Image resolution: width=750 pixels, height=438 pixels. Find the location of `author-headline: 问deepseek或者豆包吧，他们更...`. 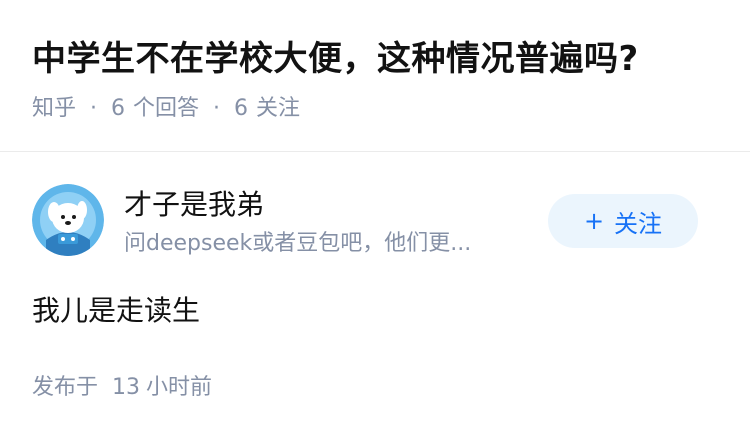

author-headline: 问deepseek或者豆包吧，他们更... is located at coordinates (298, 243).